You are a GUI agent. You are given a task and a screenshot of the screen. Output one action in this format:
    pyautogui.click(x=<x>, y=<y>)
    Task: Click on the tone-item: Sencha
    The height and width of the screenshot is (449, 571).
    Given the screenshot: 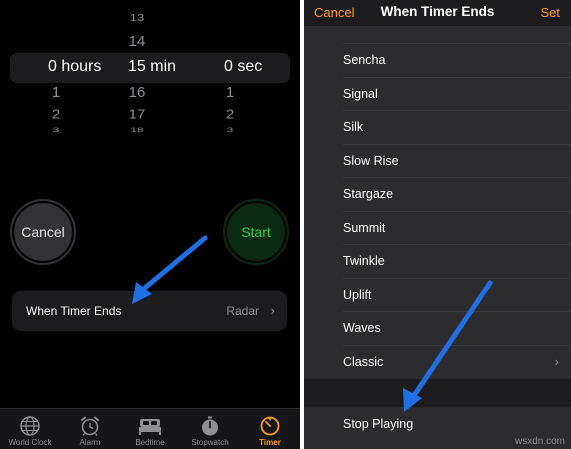 What is the action you would take?
    pyautogui.click(x=437, y=61)
    